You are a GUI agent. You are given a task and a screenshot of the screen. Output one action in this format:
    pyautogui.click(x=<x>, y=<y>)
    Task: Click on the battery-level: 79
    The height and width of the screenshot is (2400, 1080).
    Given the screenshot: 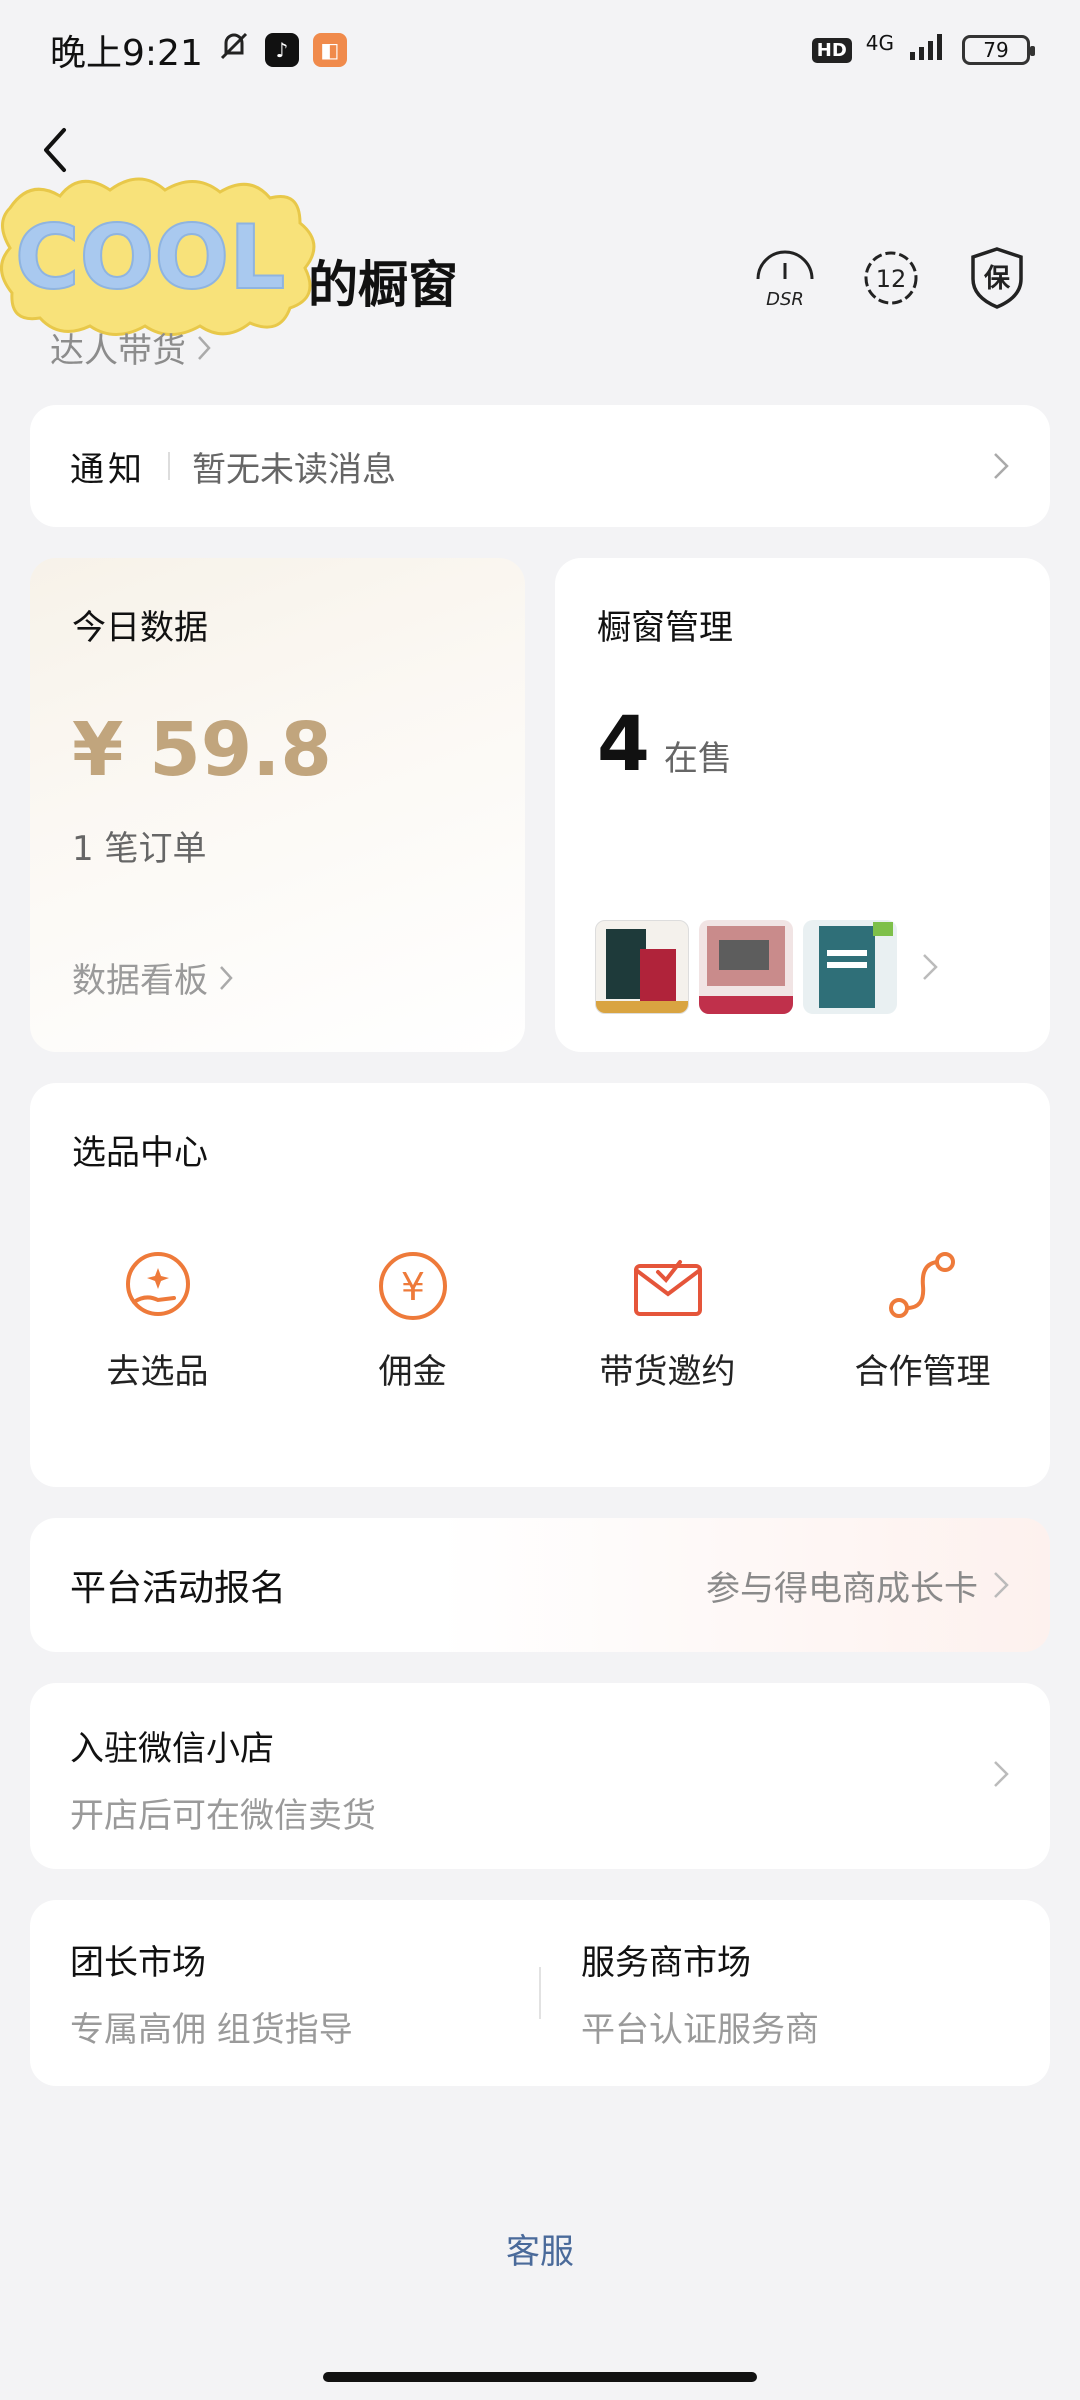 What is the action you would take?
    pyautogui.click(x=996, y=50)
    